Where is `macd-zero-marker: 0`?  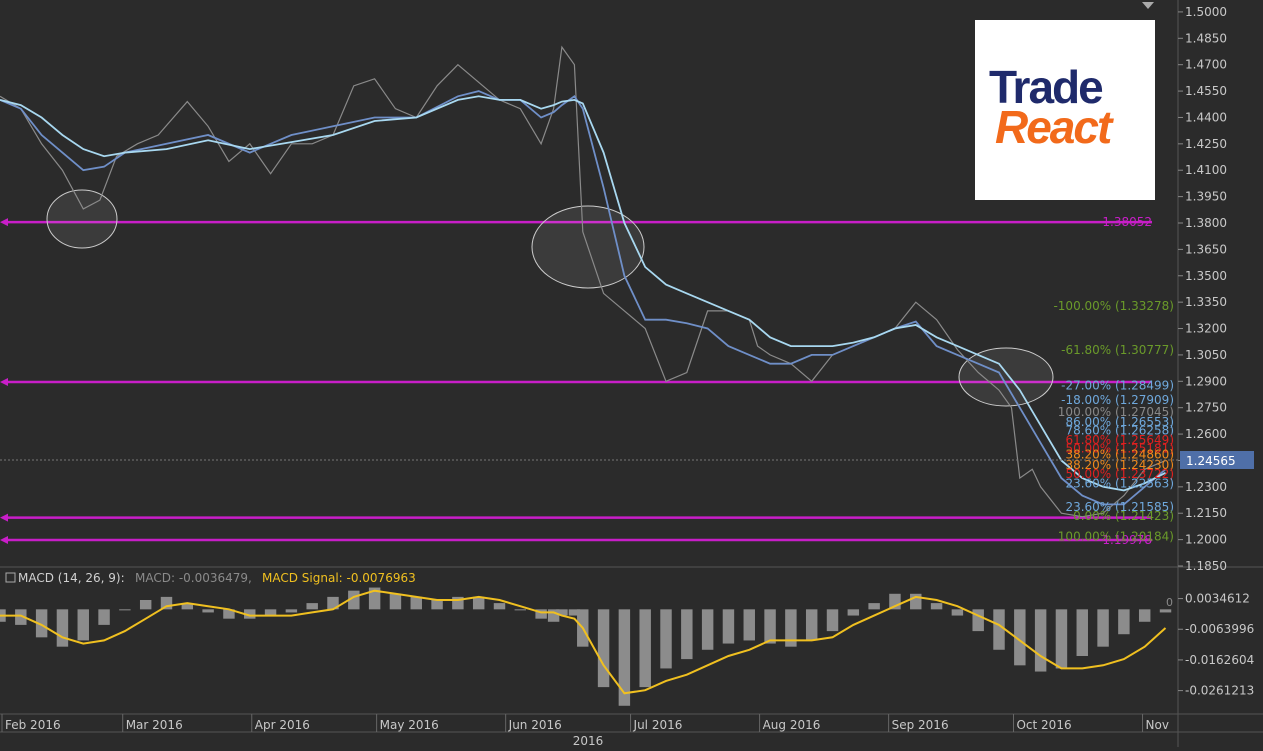
macd-zero-marker: 0 is located at coordinates (1169, 602).